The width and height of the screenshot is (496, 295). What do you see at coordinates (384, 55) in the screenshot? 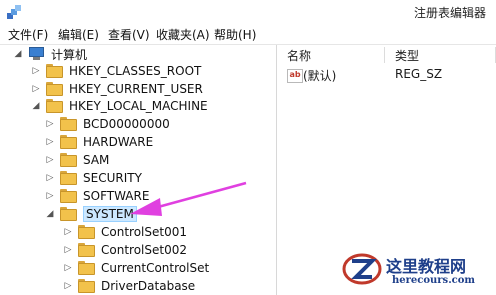
I see `column-divider` at bounding box center [384, 55].